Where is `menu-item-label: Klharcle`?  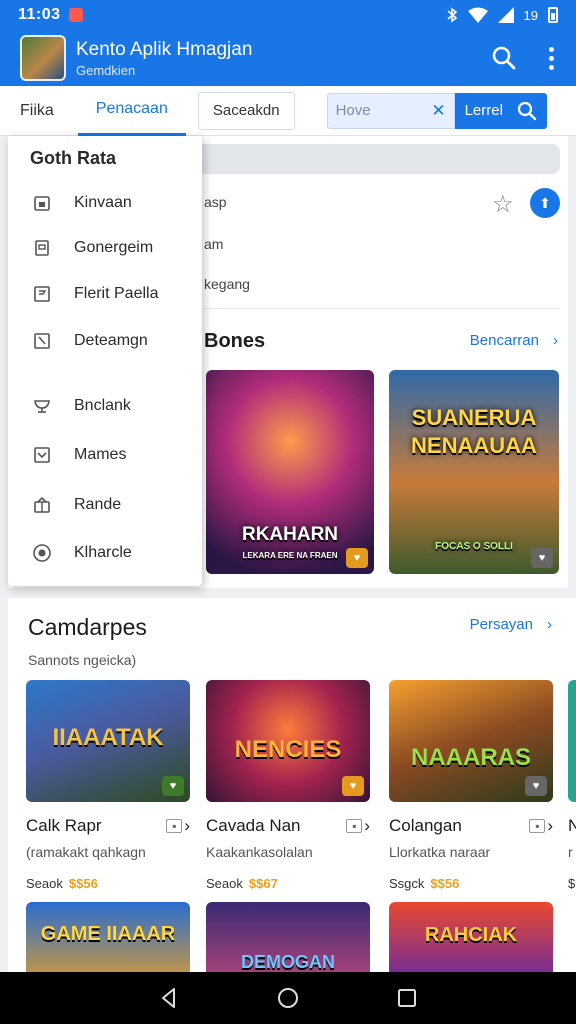
menu-item-label: Klharcle is located at coordinates (103, 552).